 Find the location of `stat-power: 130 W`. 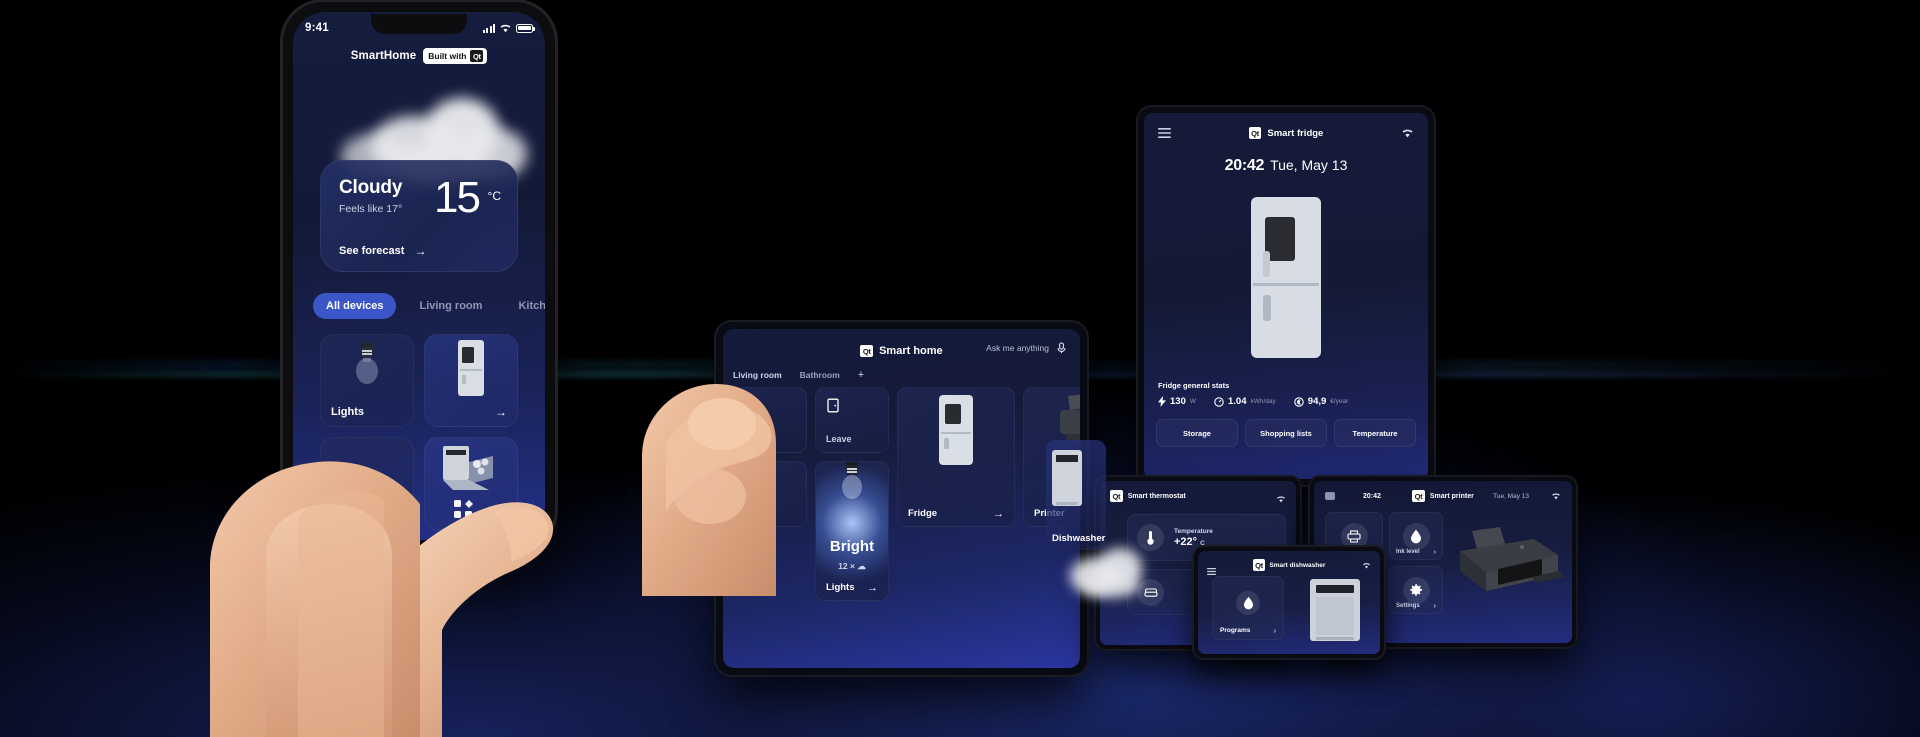

stat-power: 130 W is located at coordinates (1177, 401).